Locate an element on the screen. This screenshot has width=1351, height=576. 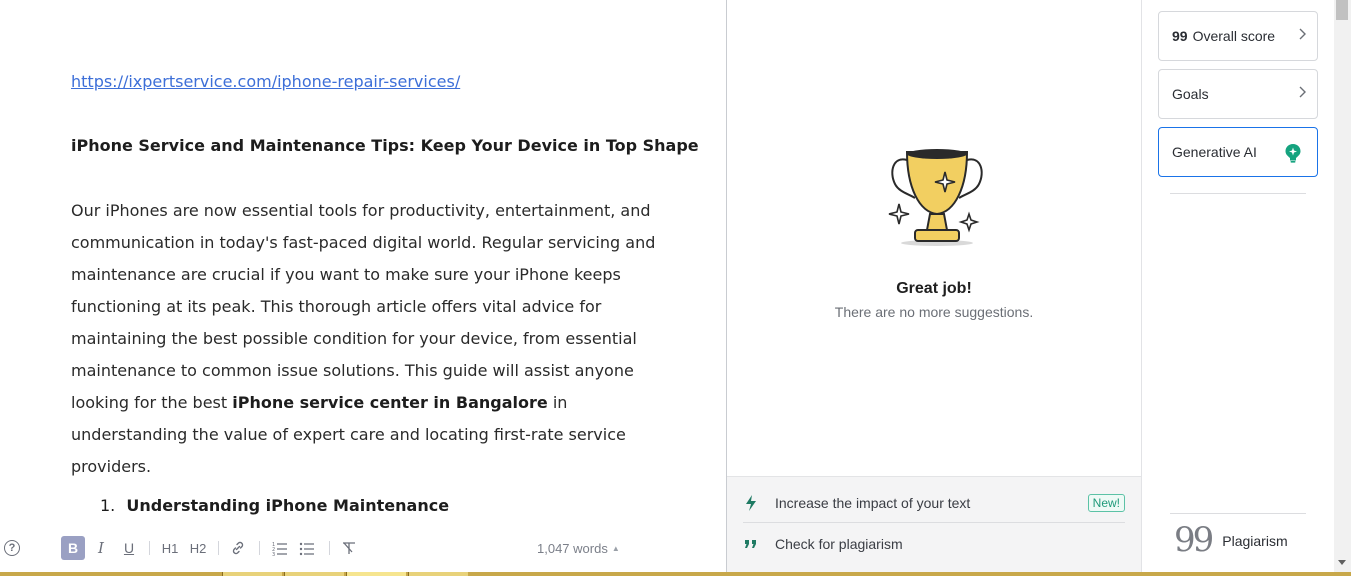
generative-ai-label: Generative AI is located at coordinates (1214, 152).